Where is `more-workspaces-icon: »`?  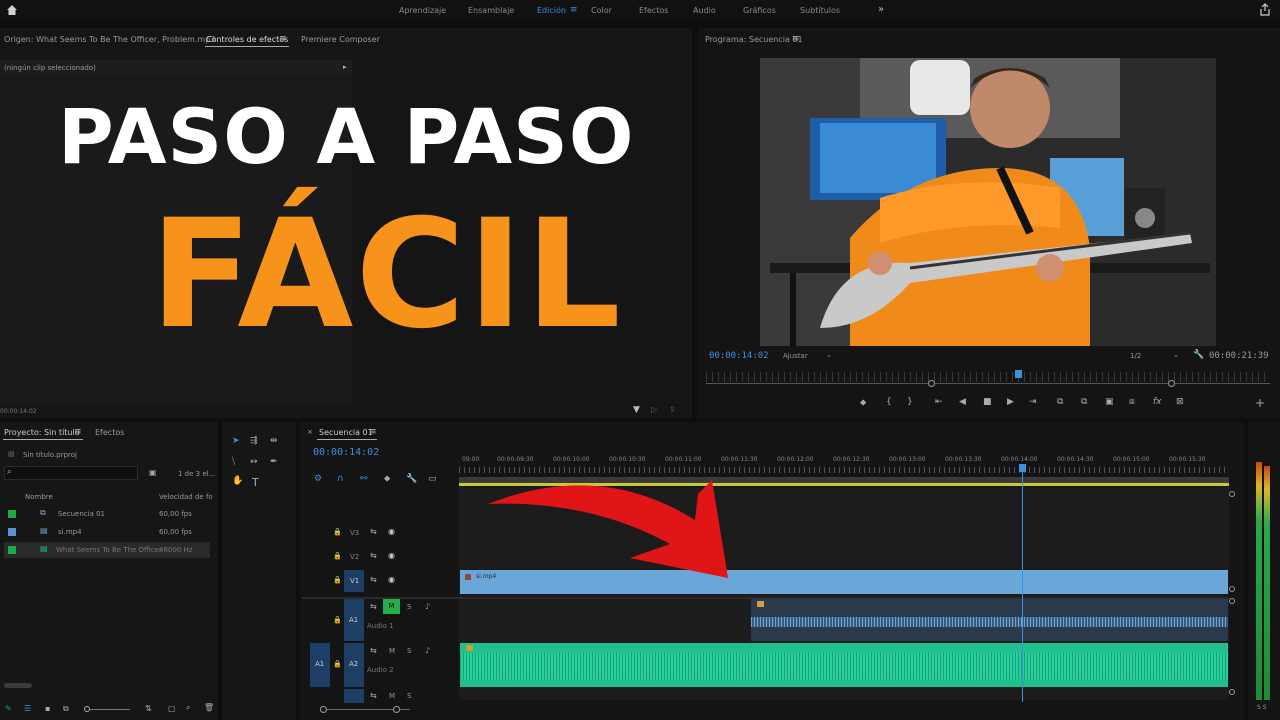 more-workspaces-icon: » is located at coordinates (881, 9).